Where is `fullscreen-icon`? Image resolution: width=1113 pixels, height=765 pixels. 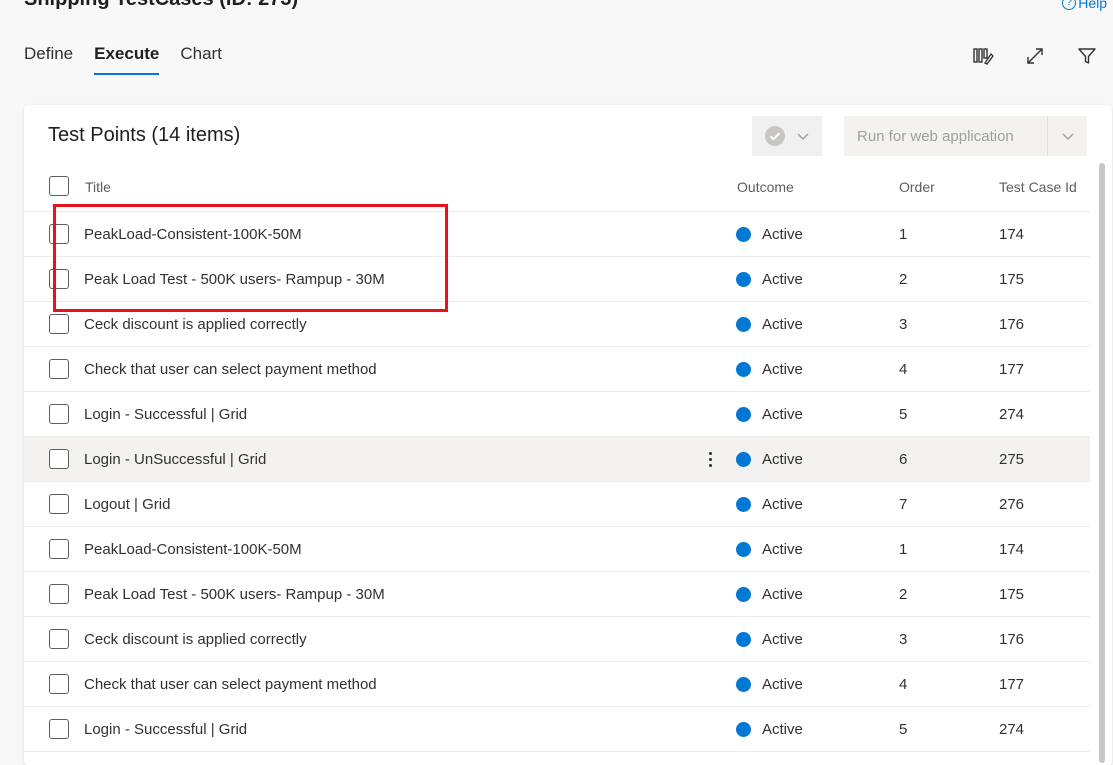
fullscreen-icon is located at coordinates (1035, 56).